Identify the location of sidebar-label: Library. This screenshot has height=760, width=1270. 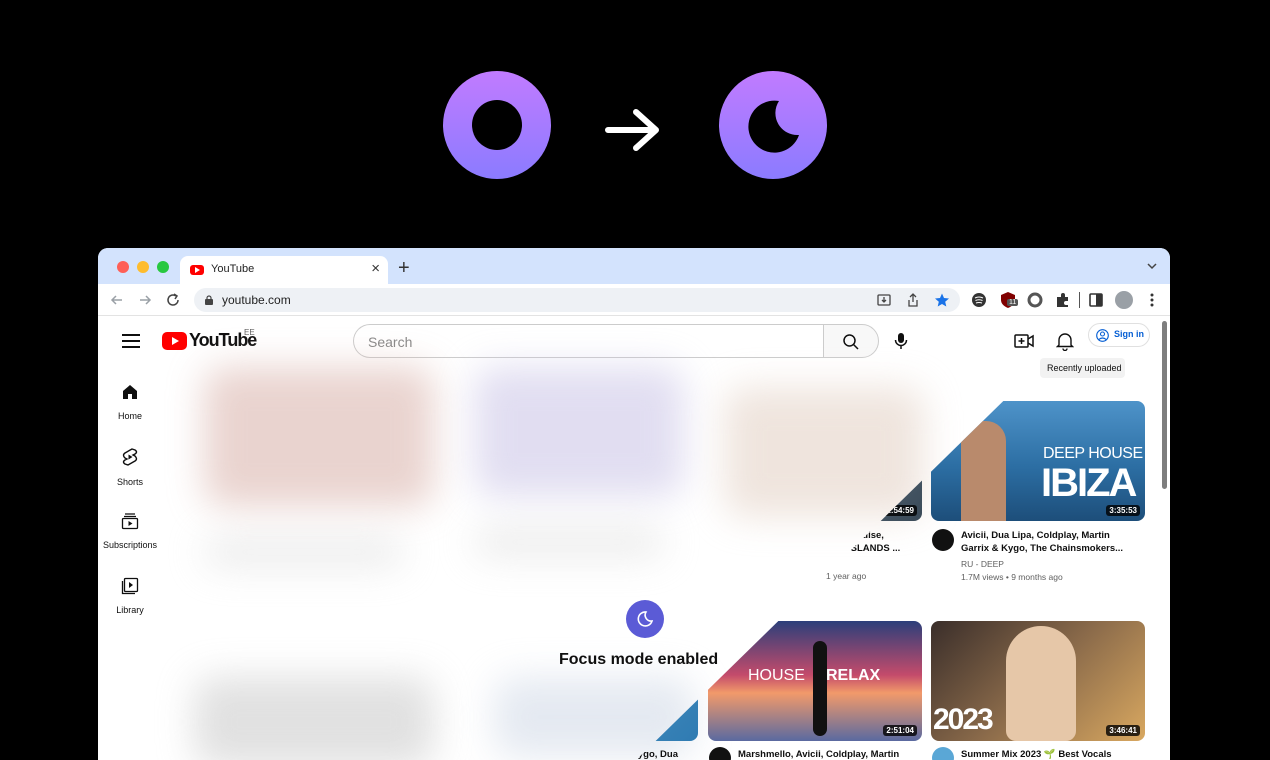
(130, 610).